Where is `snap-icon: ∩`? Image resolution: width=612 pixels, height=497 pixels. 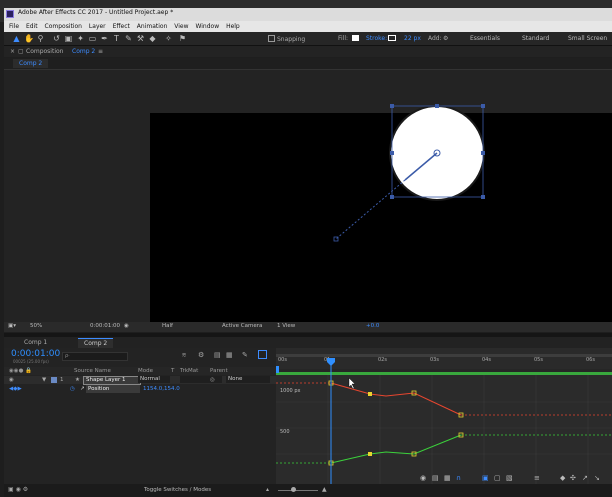 snap-icon: ∩ is located at coordinates (458, 478).